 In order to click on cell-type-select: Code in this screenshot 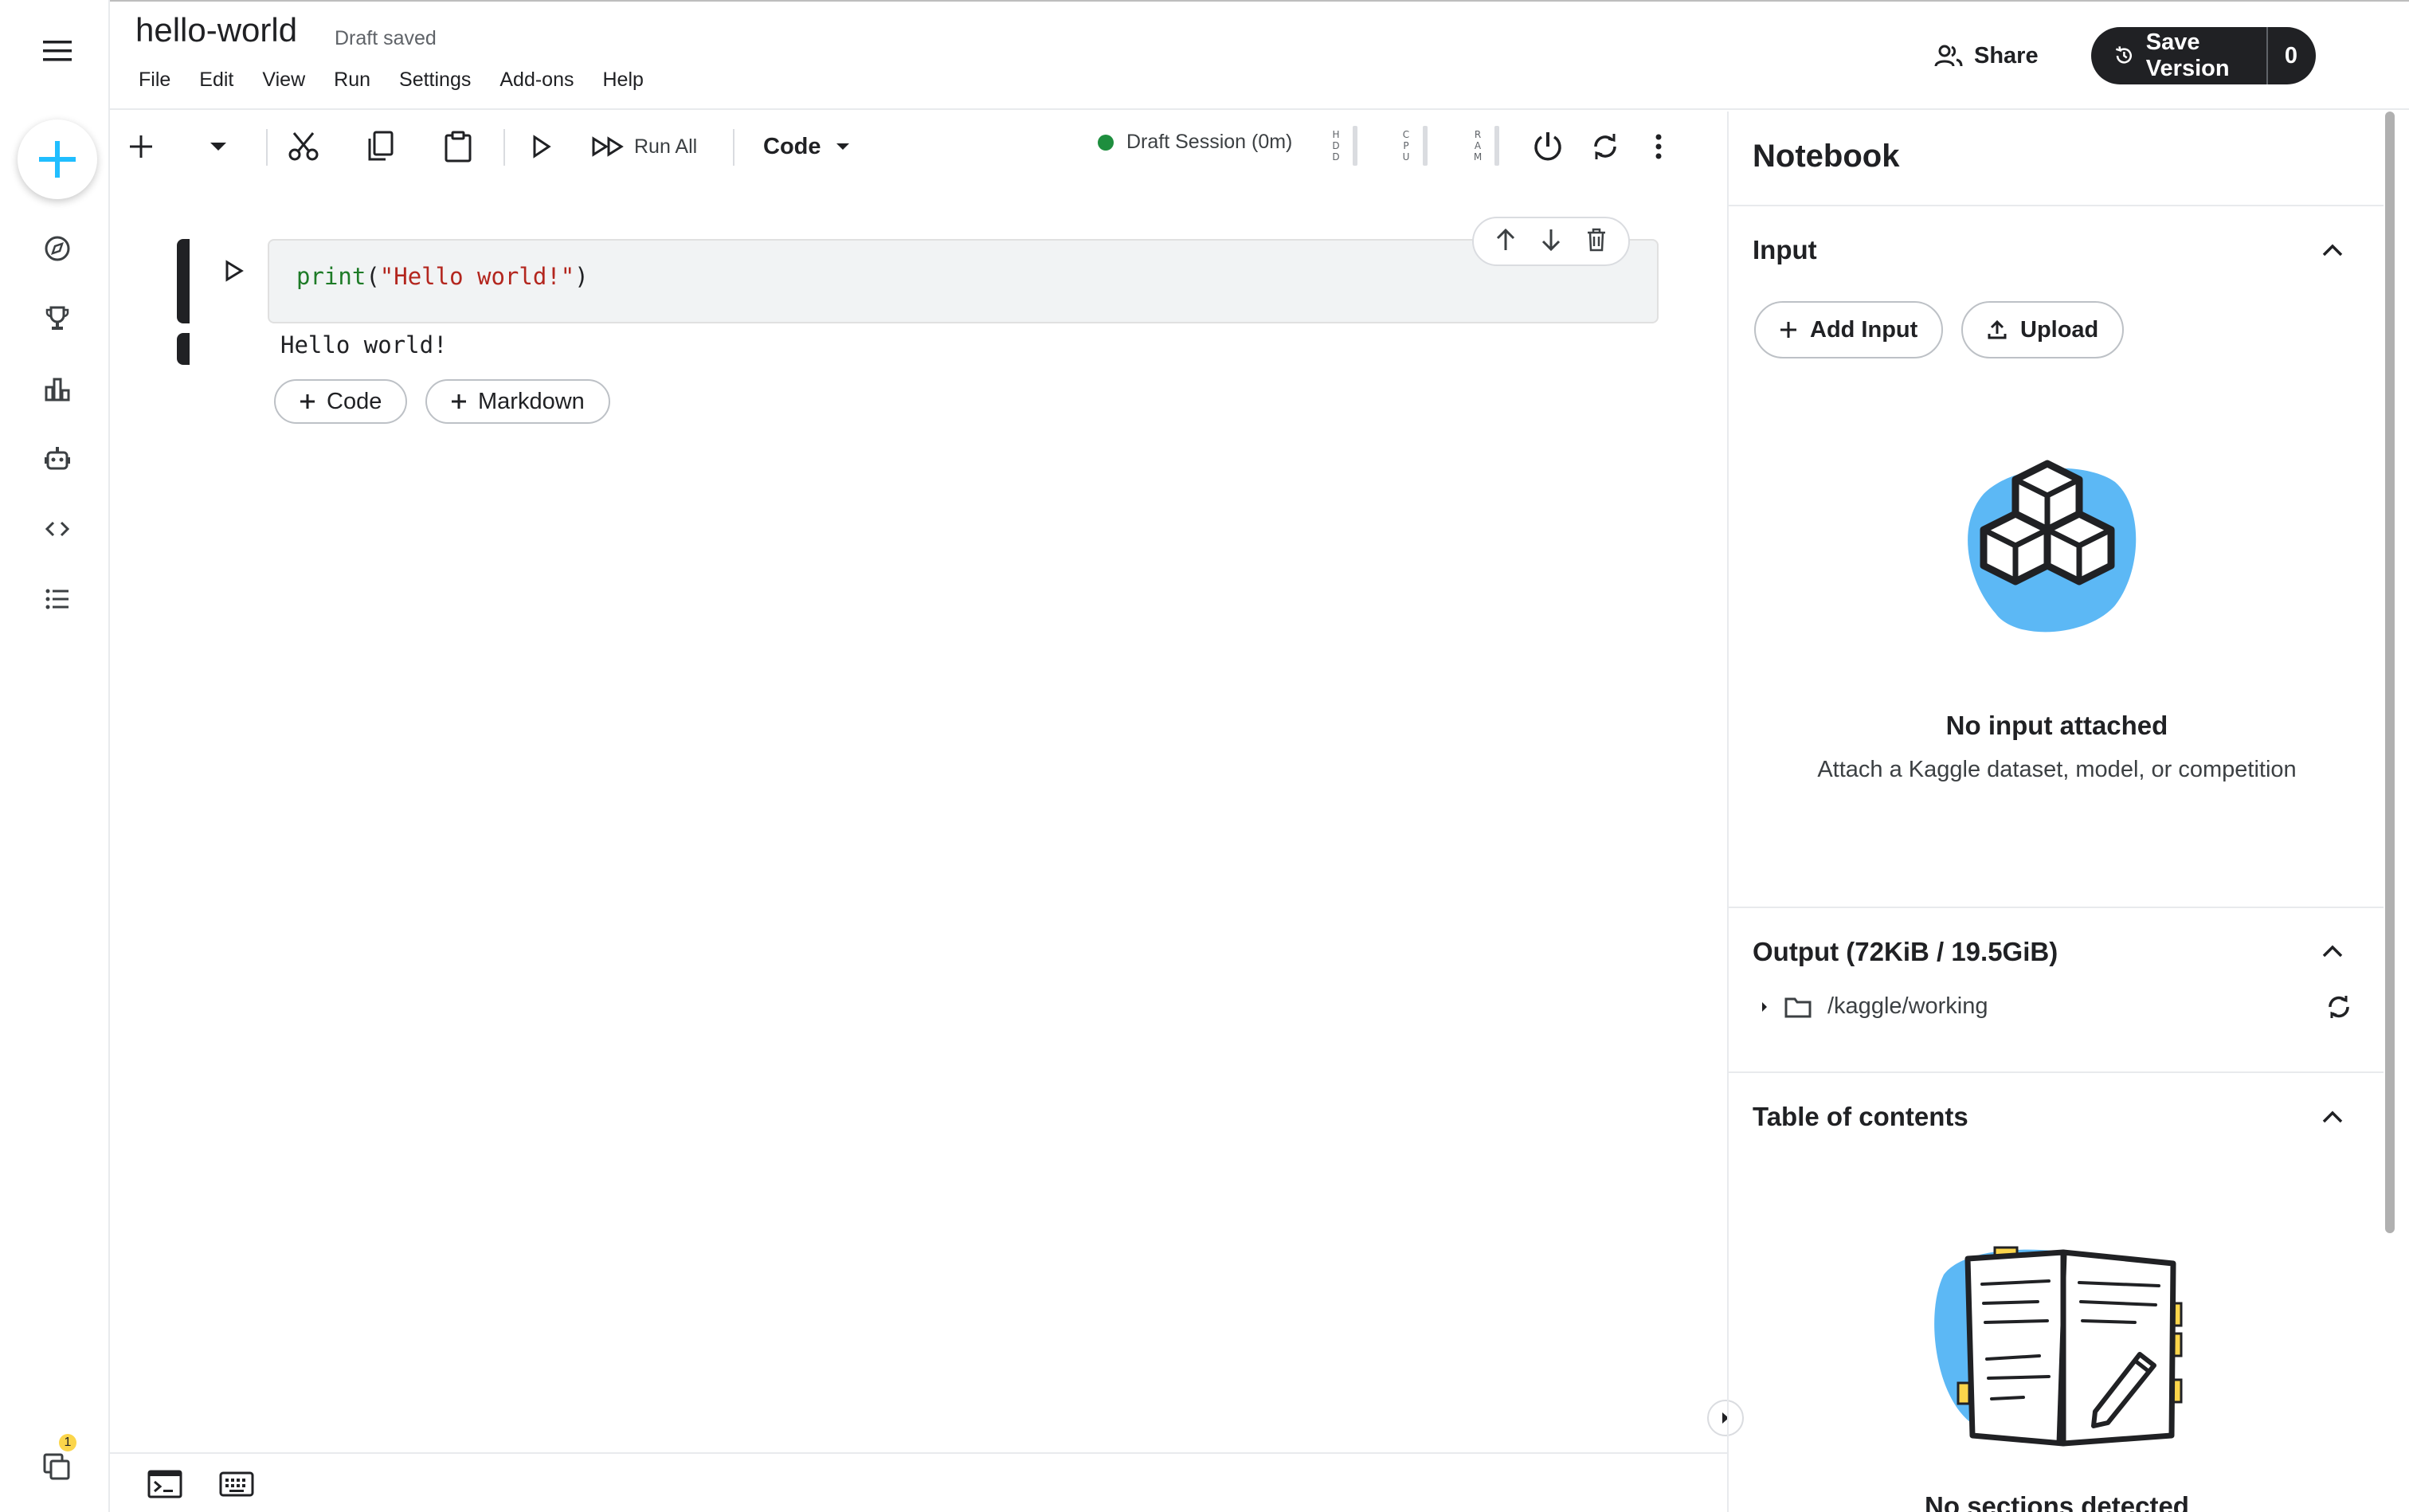, I will do `click(815, 146)`.